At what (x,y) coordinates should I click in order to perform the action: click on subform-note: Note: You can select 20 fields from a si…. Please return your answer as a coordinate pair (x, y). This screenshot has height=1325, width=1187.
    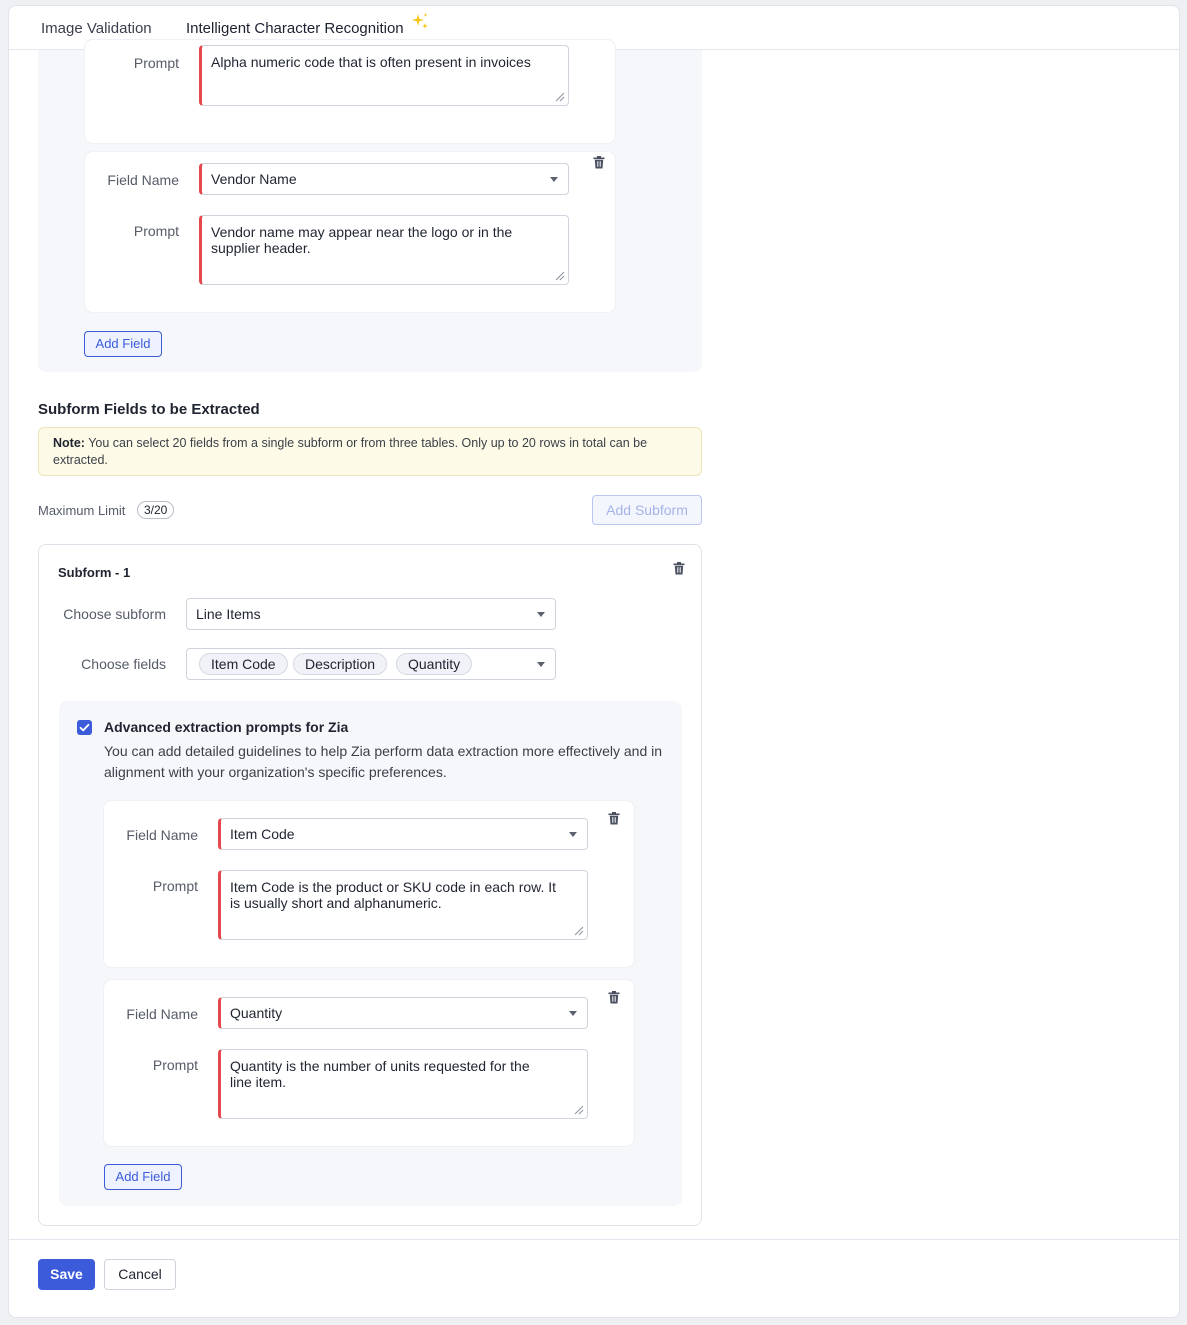
    Looking at the image, I should click on (370, 451).